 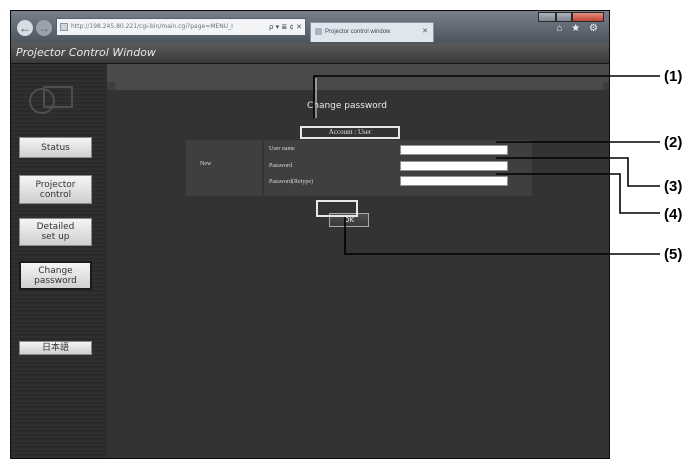 What do you see at coordinates (673, 214) in the screenshot?
I see `callout-4: (4)` at bounding box center [673, 214].